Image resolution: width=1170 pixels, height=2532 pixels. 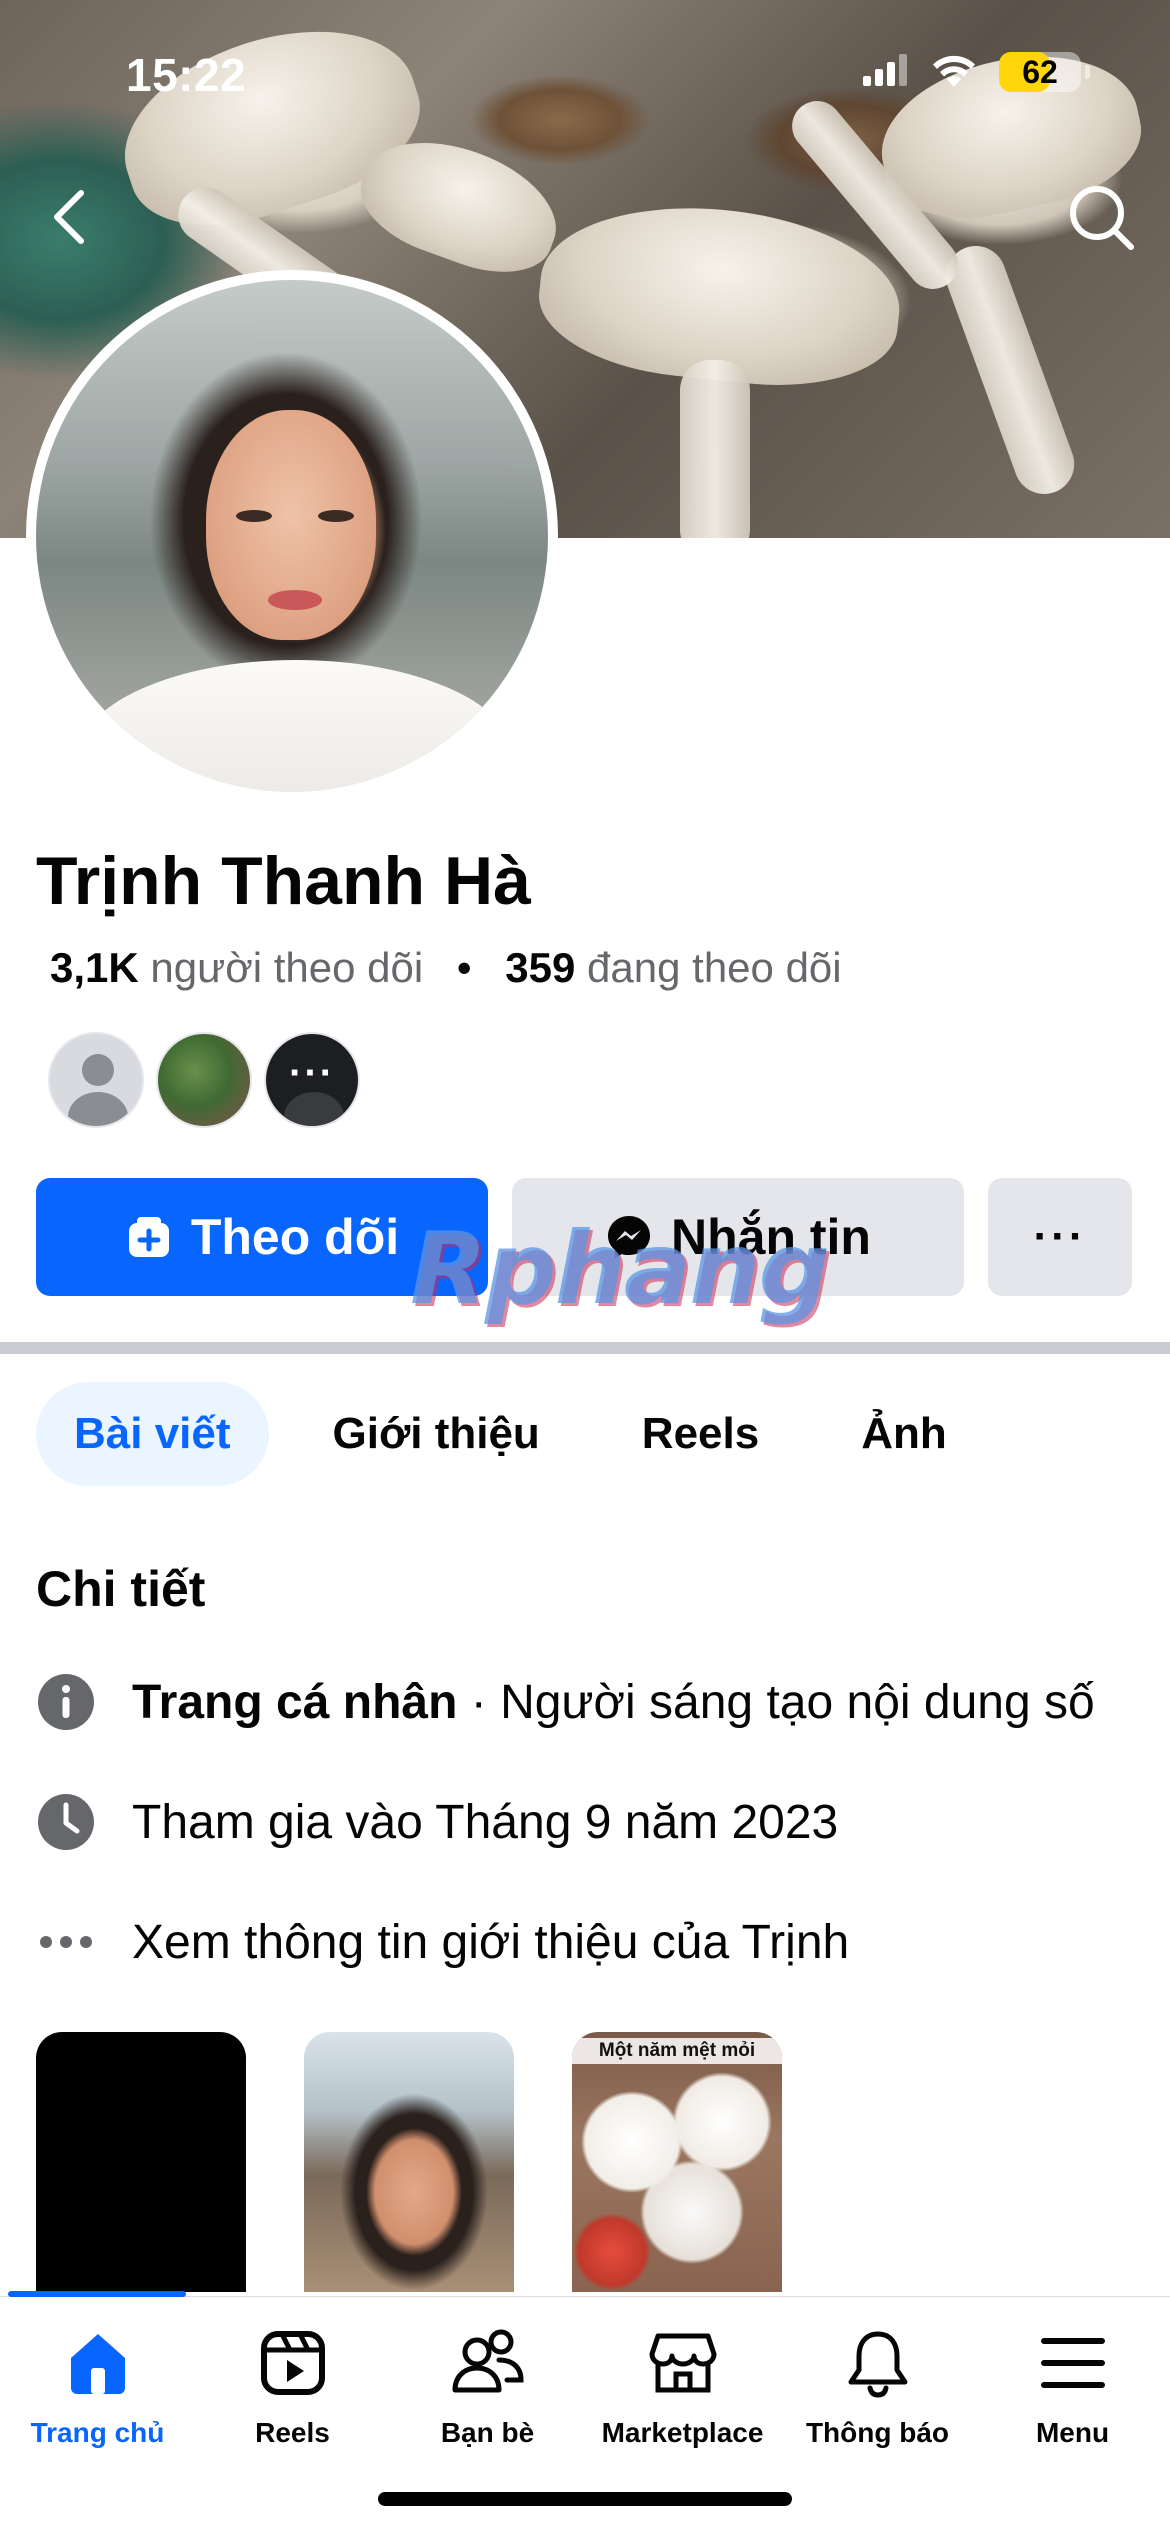 What do you see at coordinates (446, 968) in the screenshot?
I see `follow-stats: 3,1K người theo dõi • 359 đang theo dõi` at bounding box center [446, 968].